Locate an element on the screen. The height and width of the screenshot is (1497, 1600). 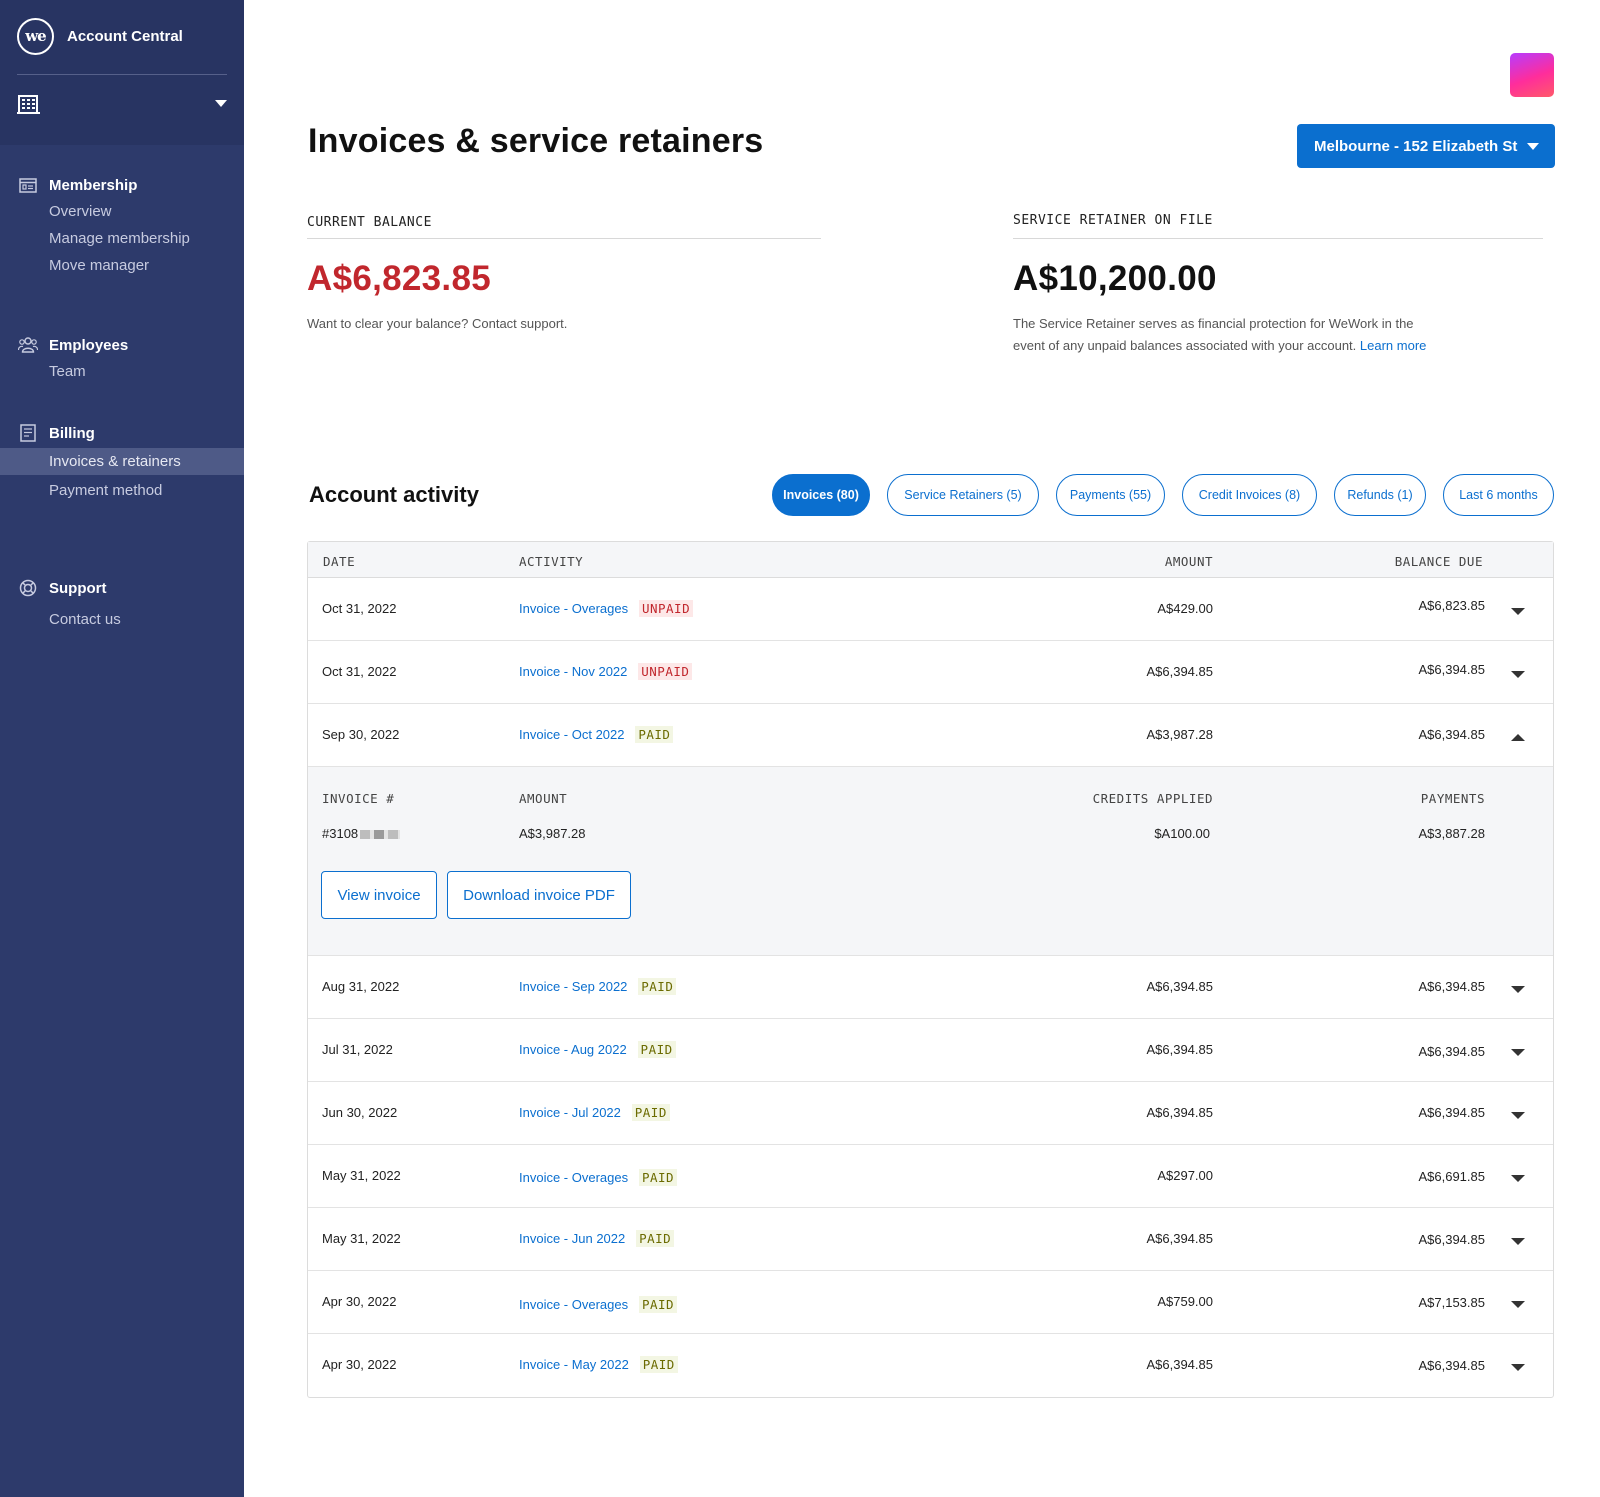
brand: we Account Central is located at coordinates (122, 36).